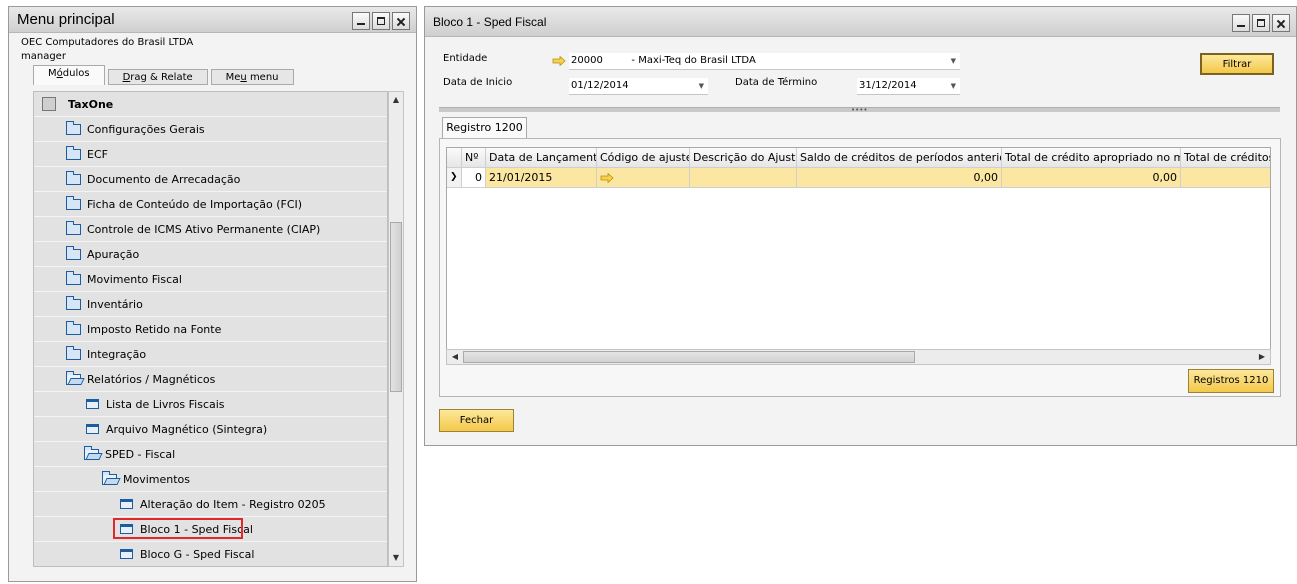  Describe the element at coordinates (210, 254) in the screenshot. I see `tree-item-apuracao: Apuração` at that location.